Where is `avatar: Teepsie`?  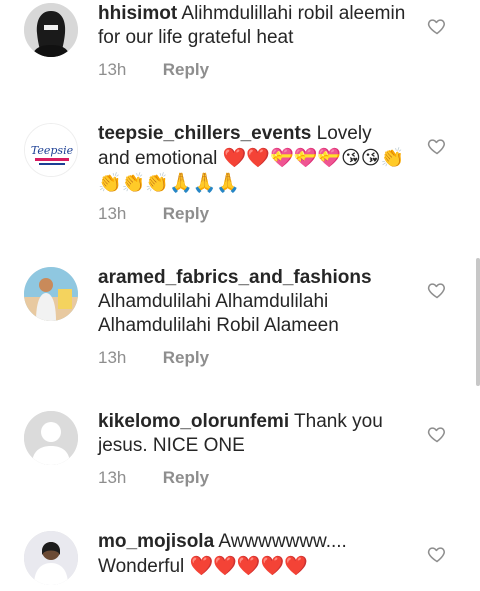 avatar: Teepsie is located at coordinates (51, 150).